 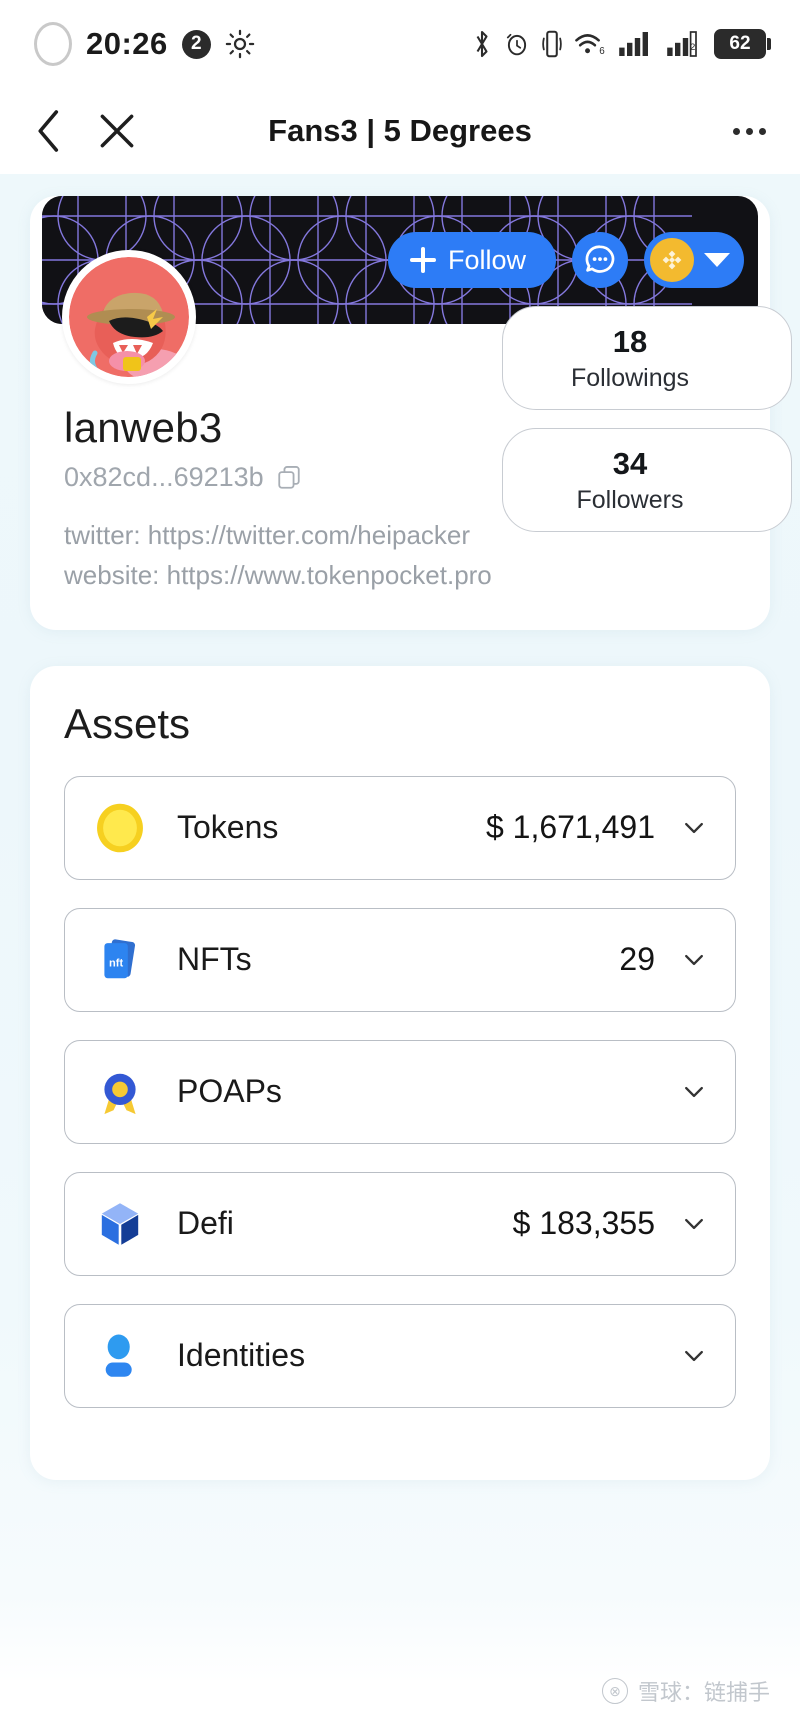 What do you see at coordinates (241, 1355) in the screenshot?
I see `asset-label-identities: Identities` at bounding box center [241, 1355].